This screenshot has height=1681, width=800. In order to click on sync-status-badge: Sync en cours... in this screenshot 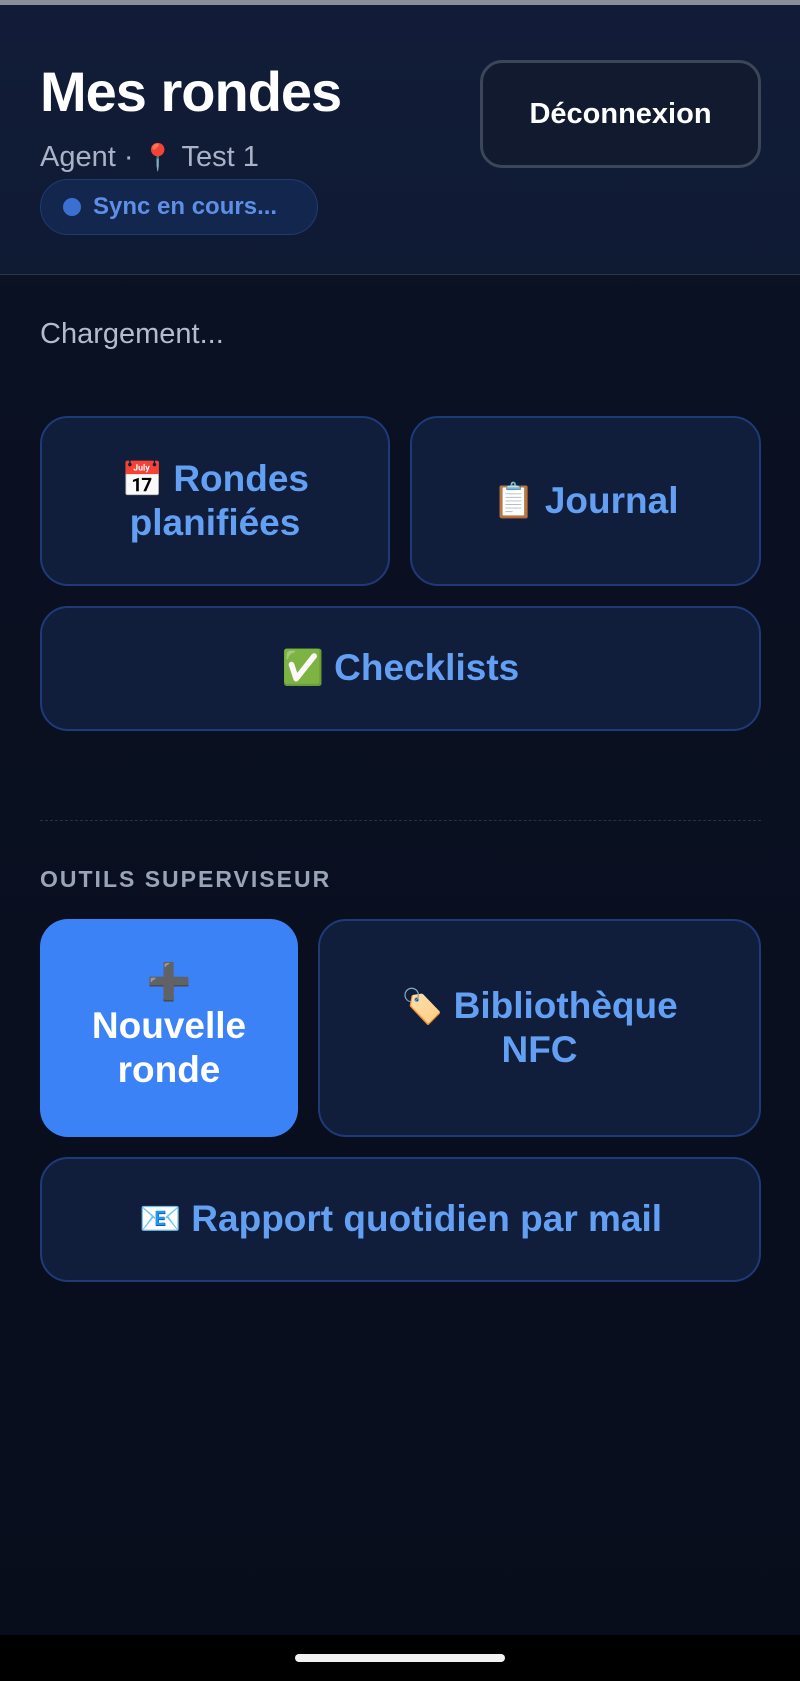, I will do `click(179, 207)`.